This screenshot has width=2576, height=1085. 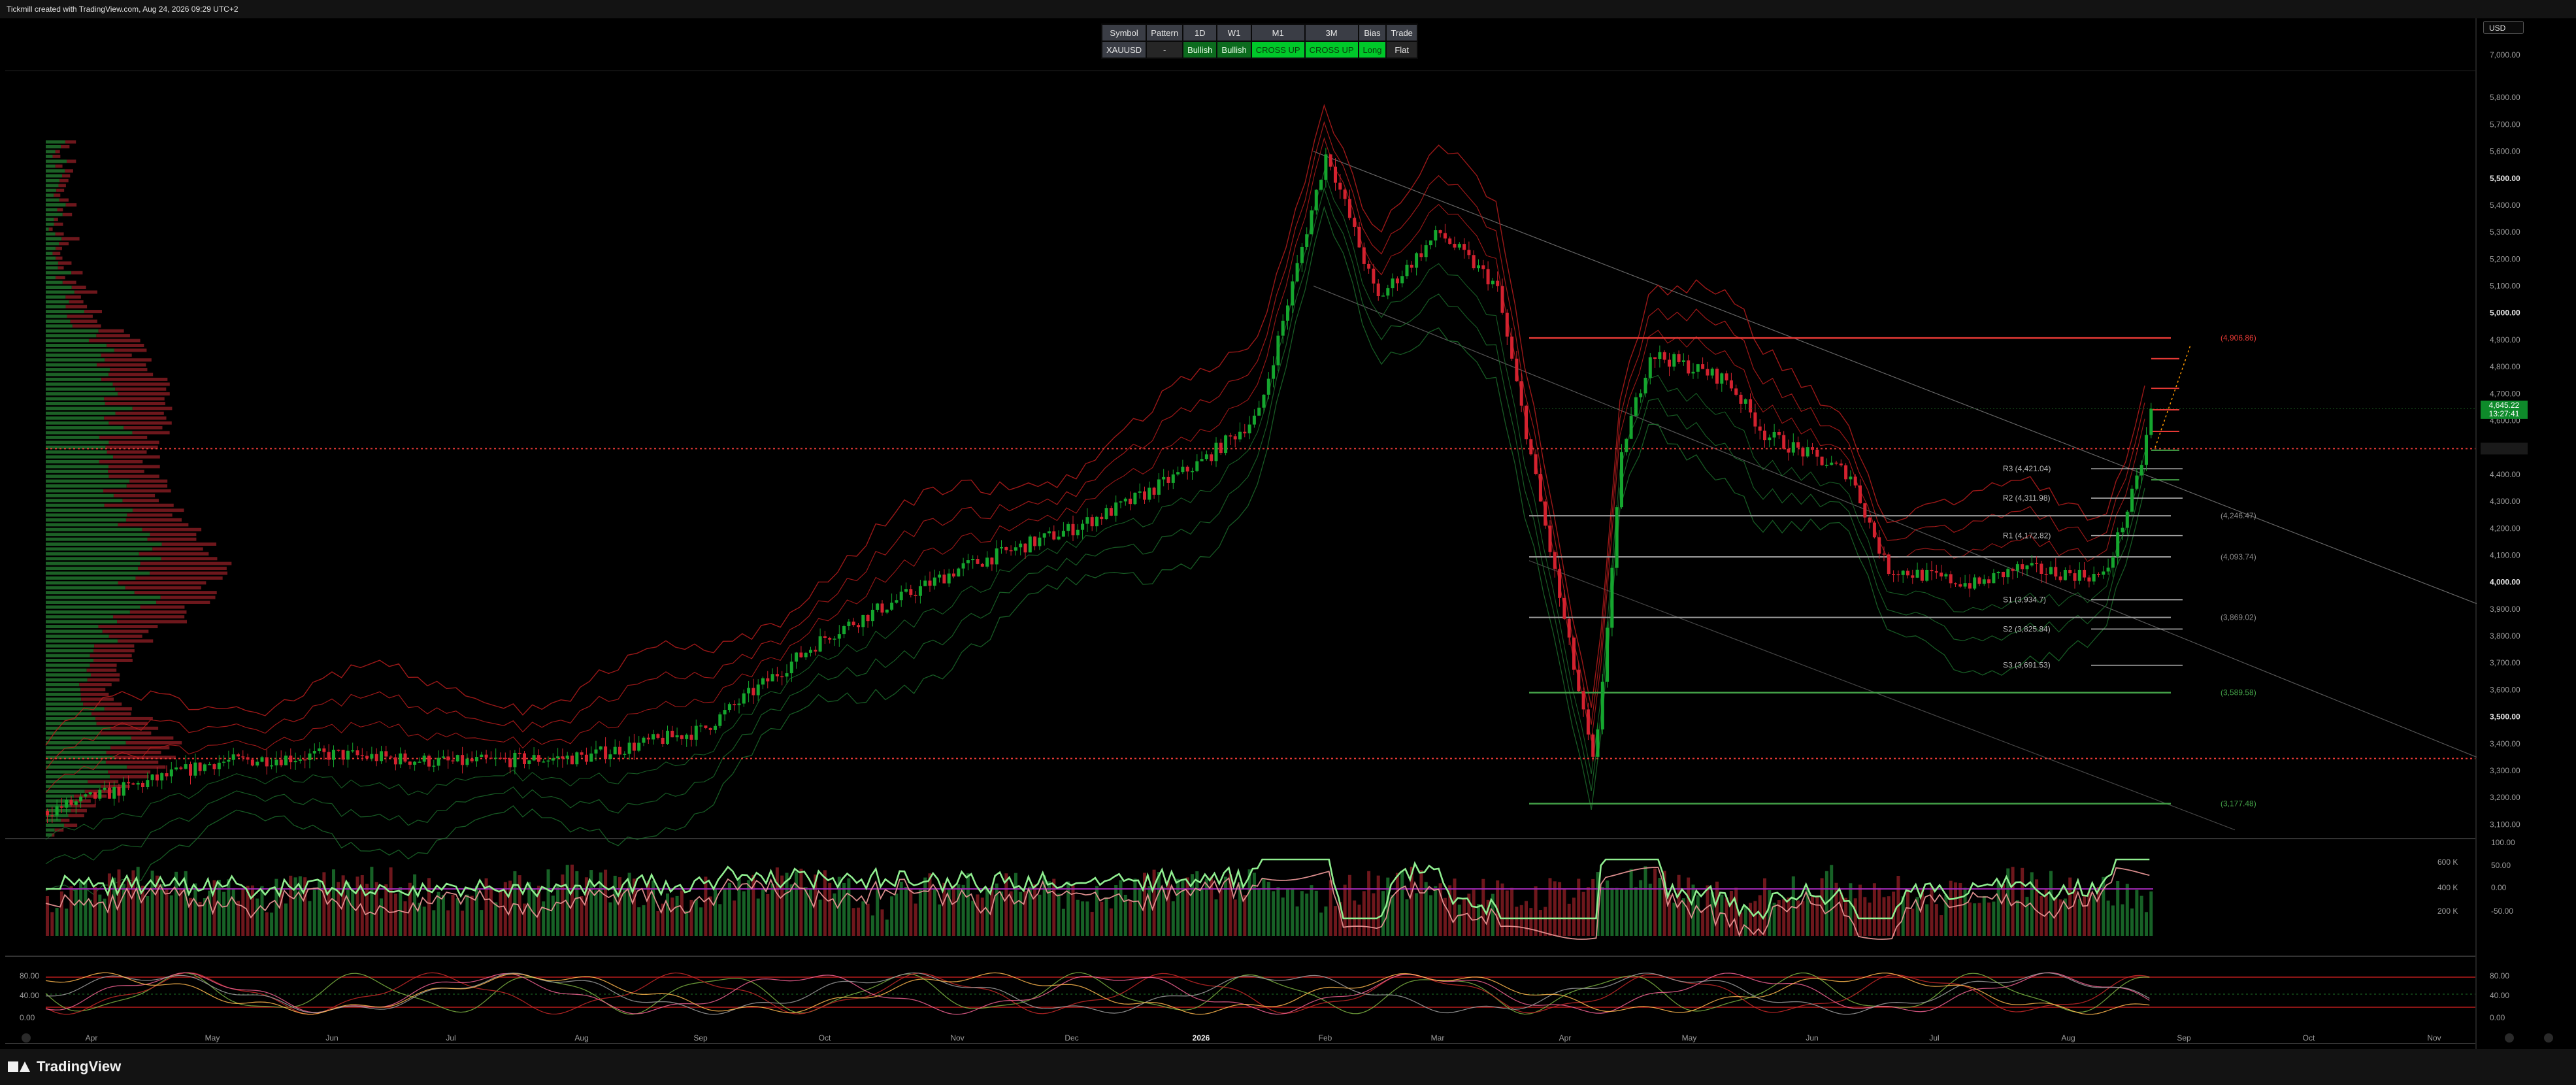 What do you see at coordinates (2505, 528) in the screenshot?
I see `price-tick-label: 4,200.00` at bounding box center [2505, 528].